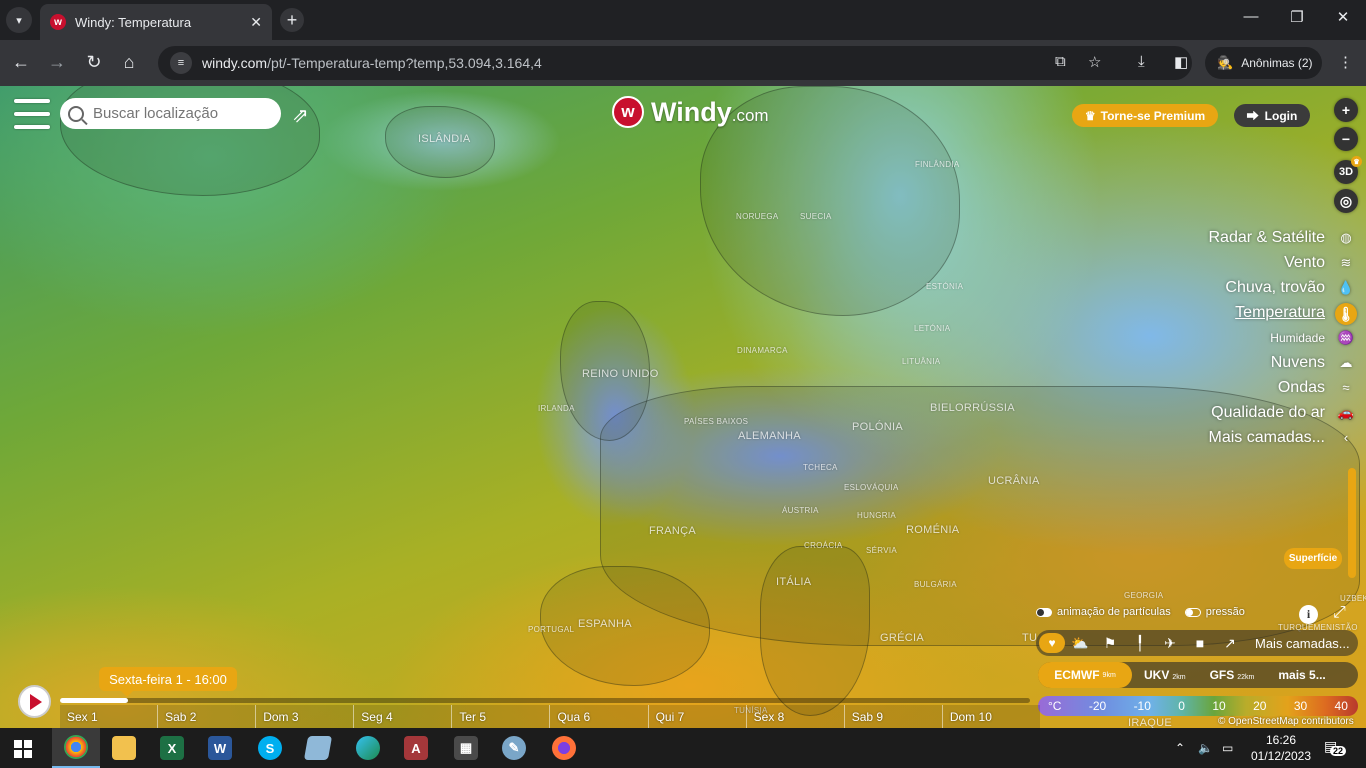 The image size is (1366, 768). Describe the element at coordinates (1275, 288) in the screenshot. I see `layer-item-label: Chuva, trovão` at that location.